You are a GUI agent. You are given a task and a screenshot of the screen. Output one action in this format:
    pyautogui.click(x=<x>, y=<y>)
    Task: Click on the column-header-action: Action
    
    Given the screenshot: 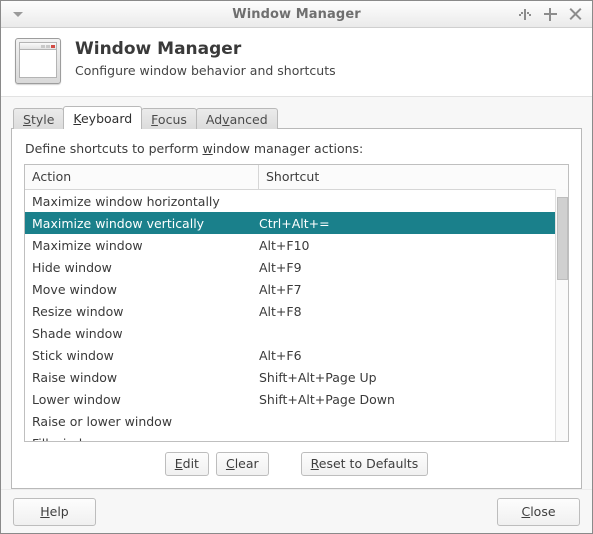 What is the action you would take?
    pyautogui.click(x=141, y=177)
    